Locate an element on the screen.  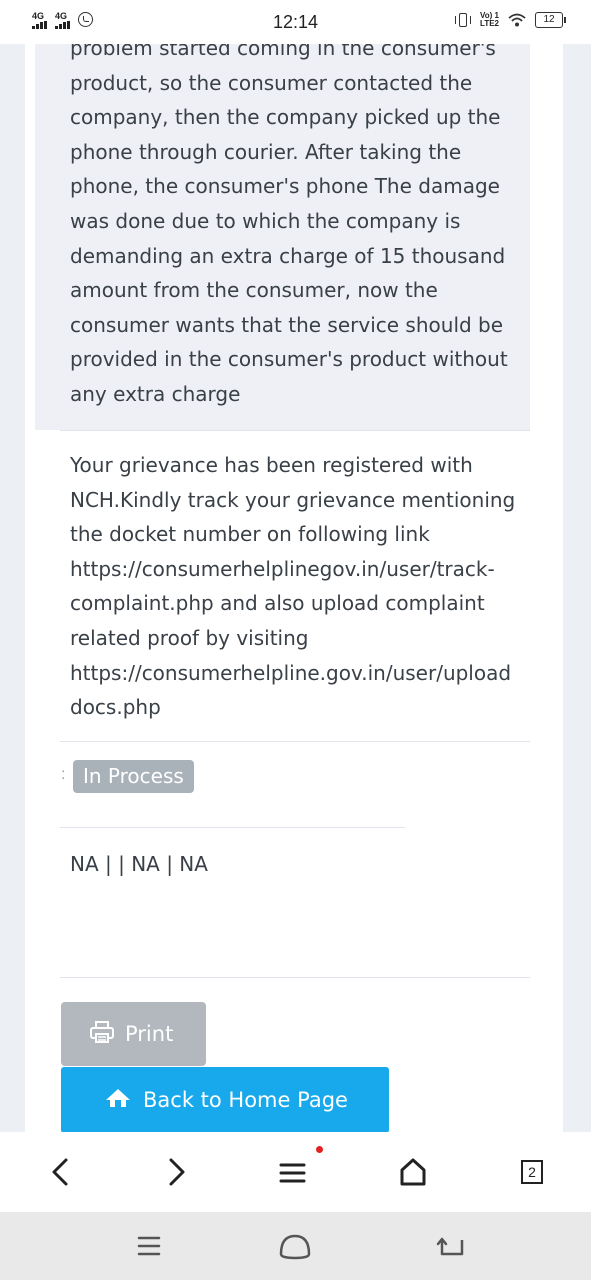
status-bar: 4G 4G 12:14 Vo) 1 LTE2 12 is located at coordinates (295, 22).